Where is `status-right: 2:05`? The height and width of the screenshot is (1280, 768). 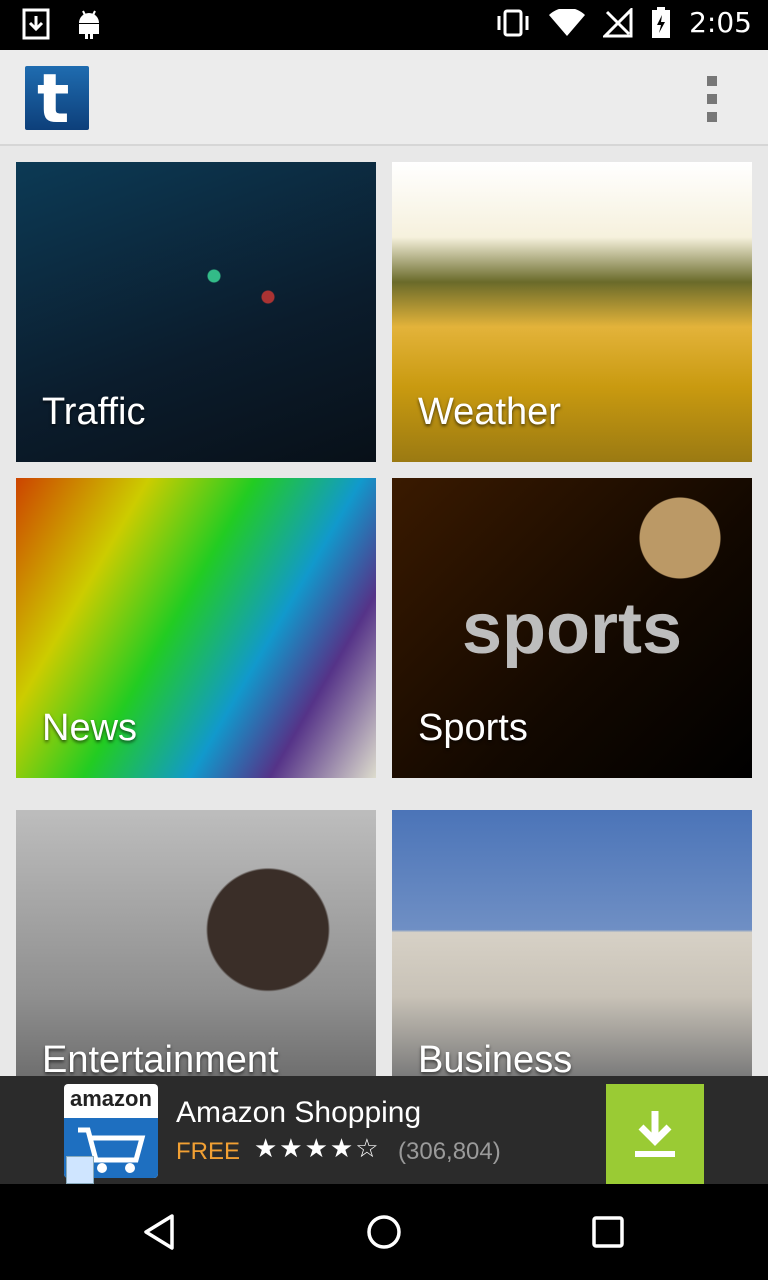
status-right: 2:05 is located at coordinates (623, 22).